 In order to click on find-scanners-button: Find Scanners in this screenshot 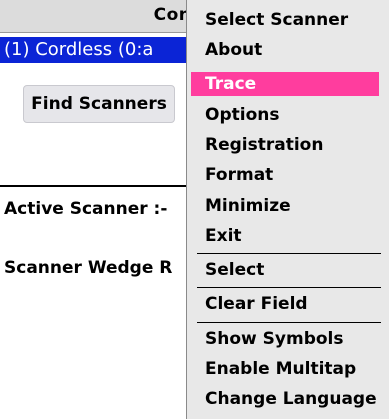, I will do `click(99, 104)`.